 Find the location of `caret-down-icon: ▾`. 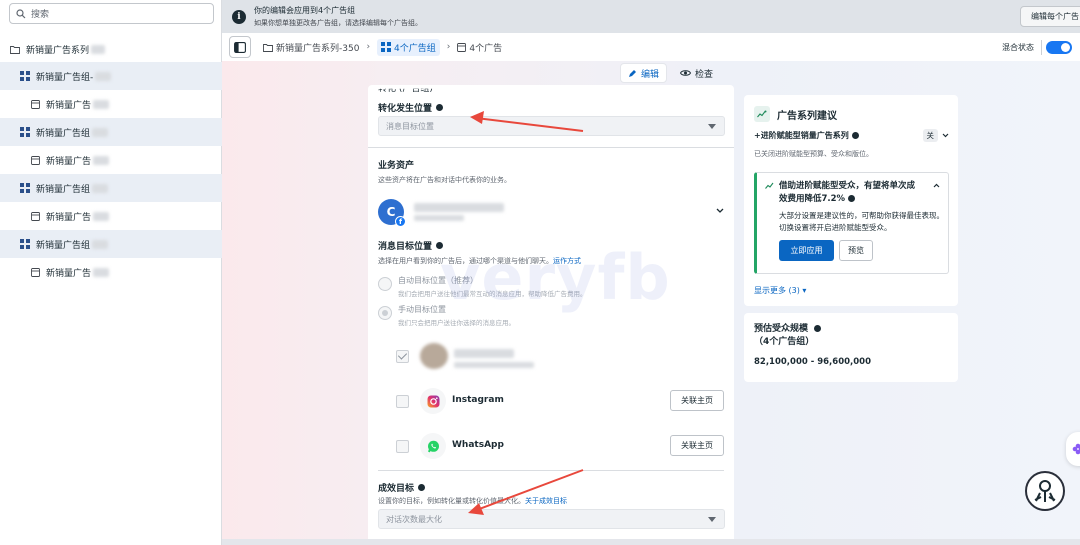

caret-down-icon: ▾ is located at coordinates (804, 290).